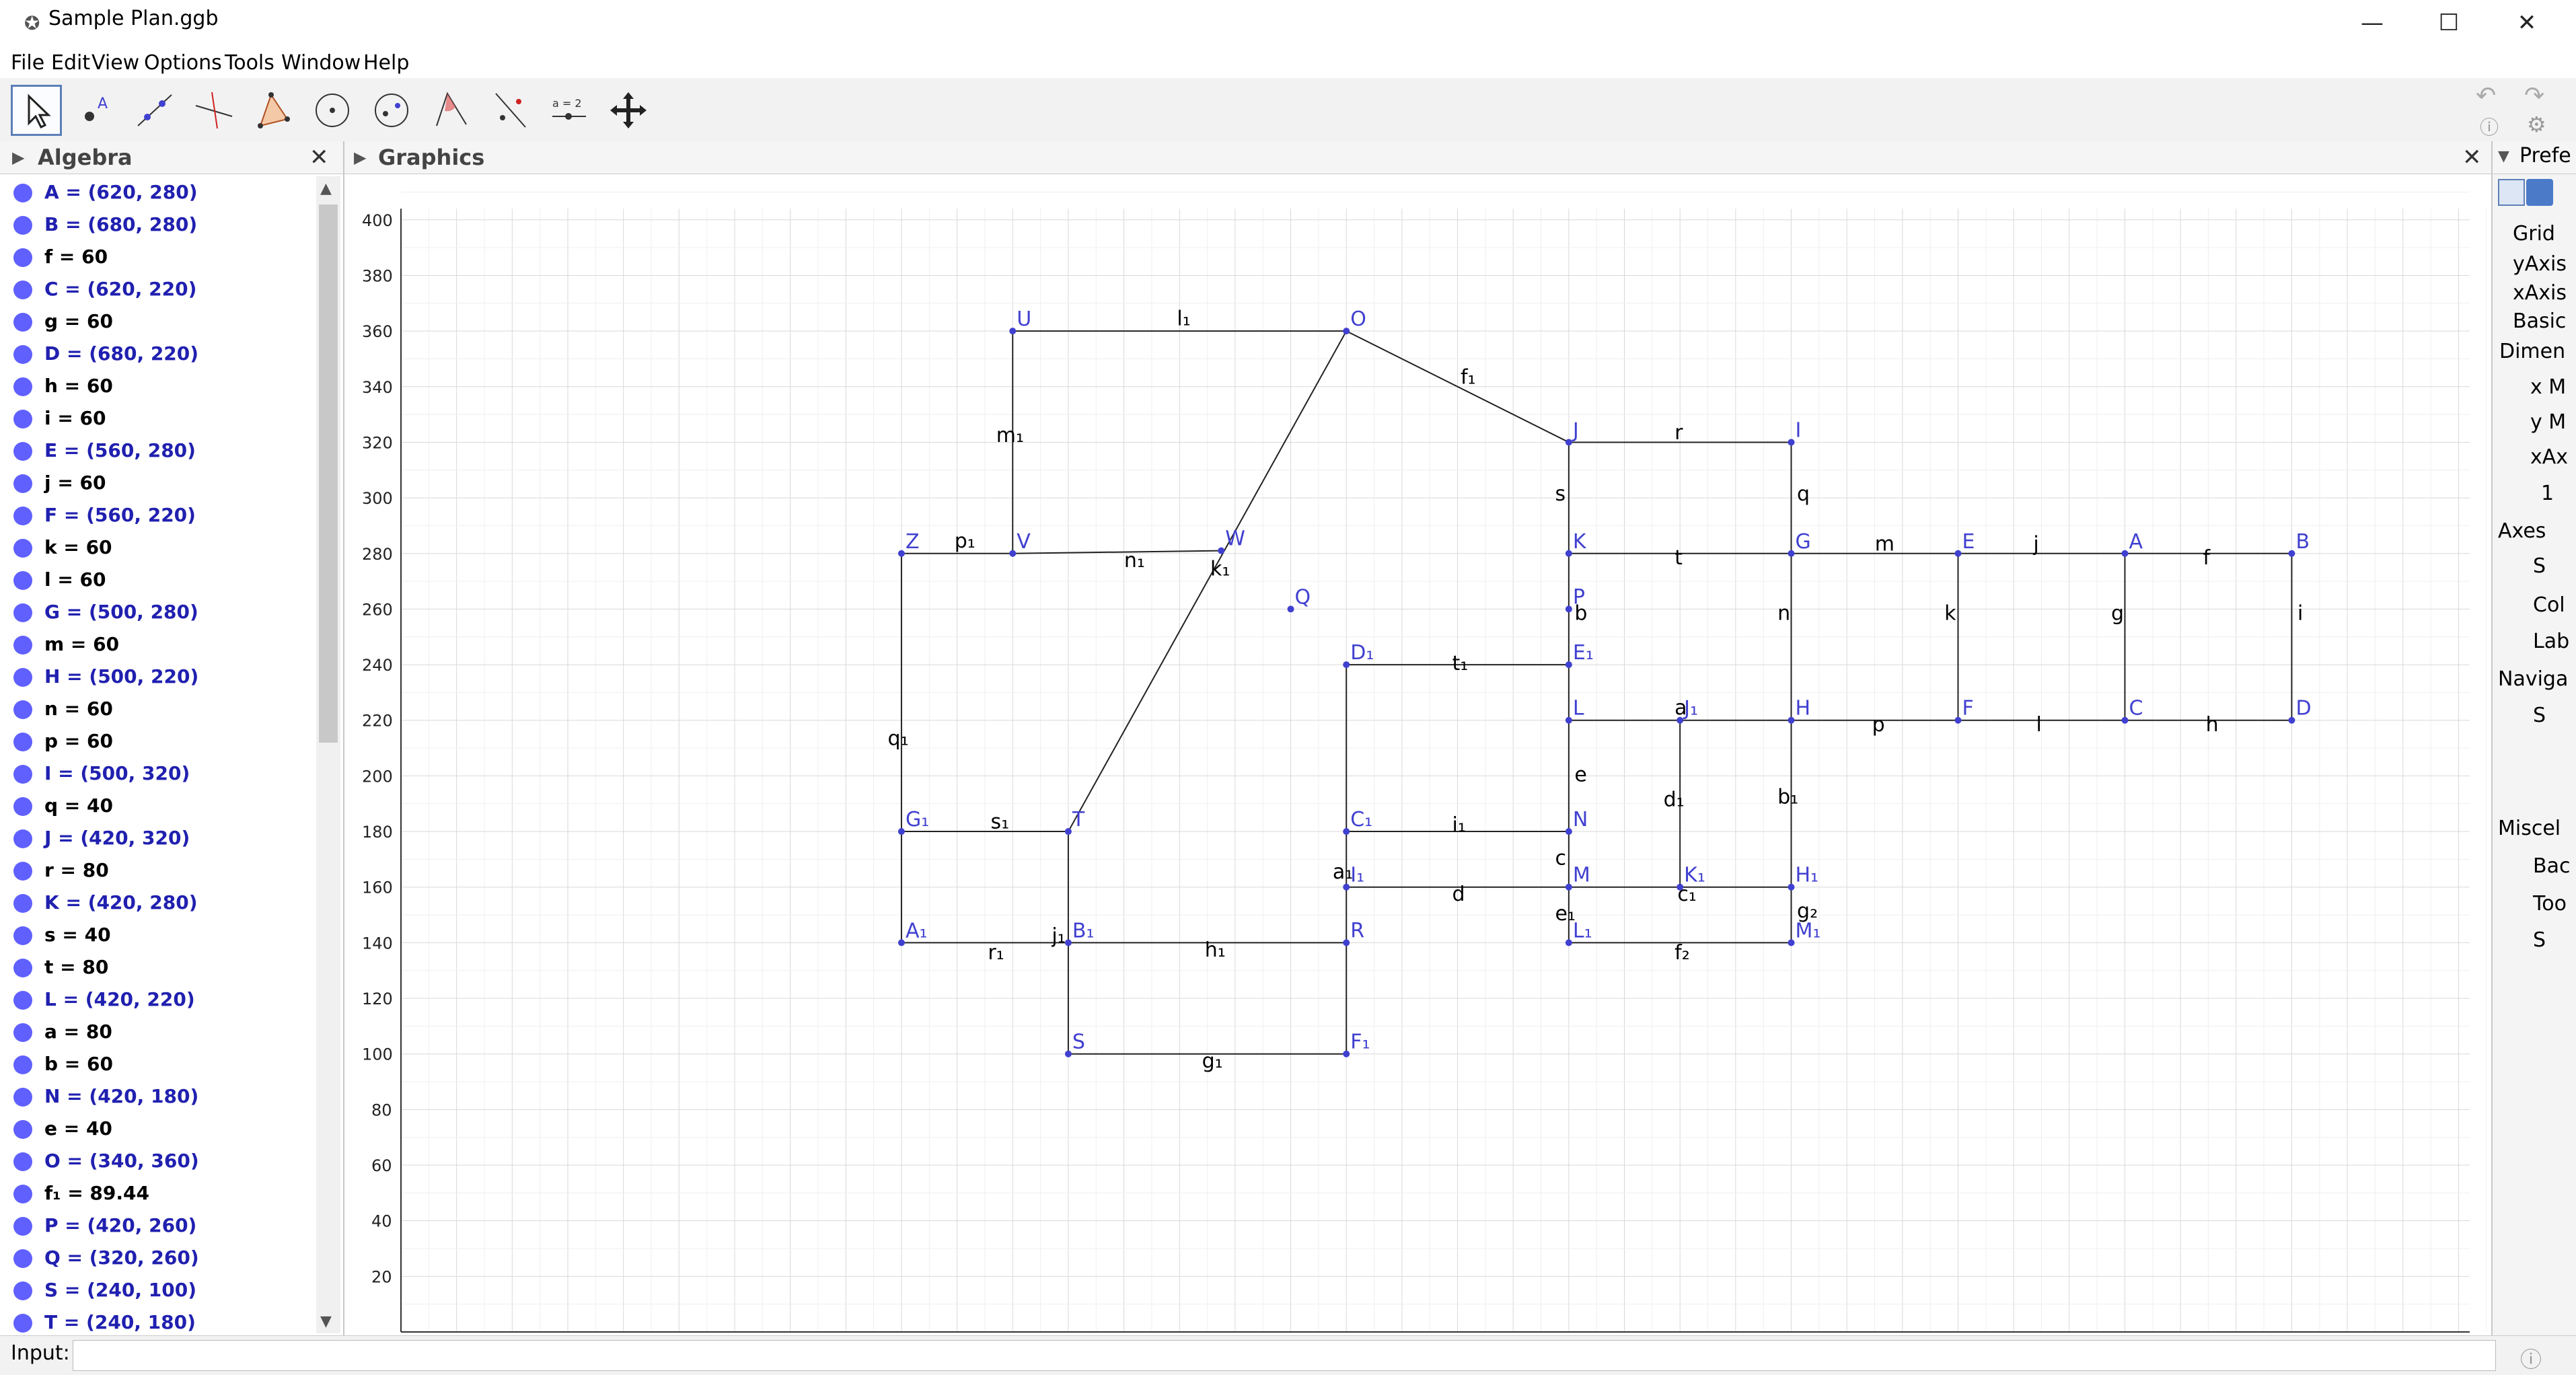  What do you see at coordinates (326, 1321) in the screenshot?
I see `scroll-down-icon: ▼` at bounding box center [326, 1321].